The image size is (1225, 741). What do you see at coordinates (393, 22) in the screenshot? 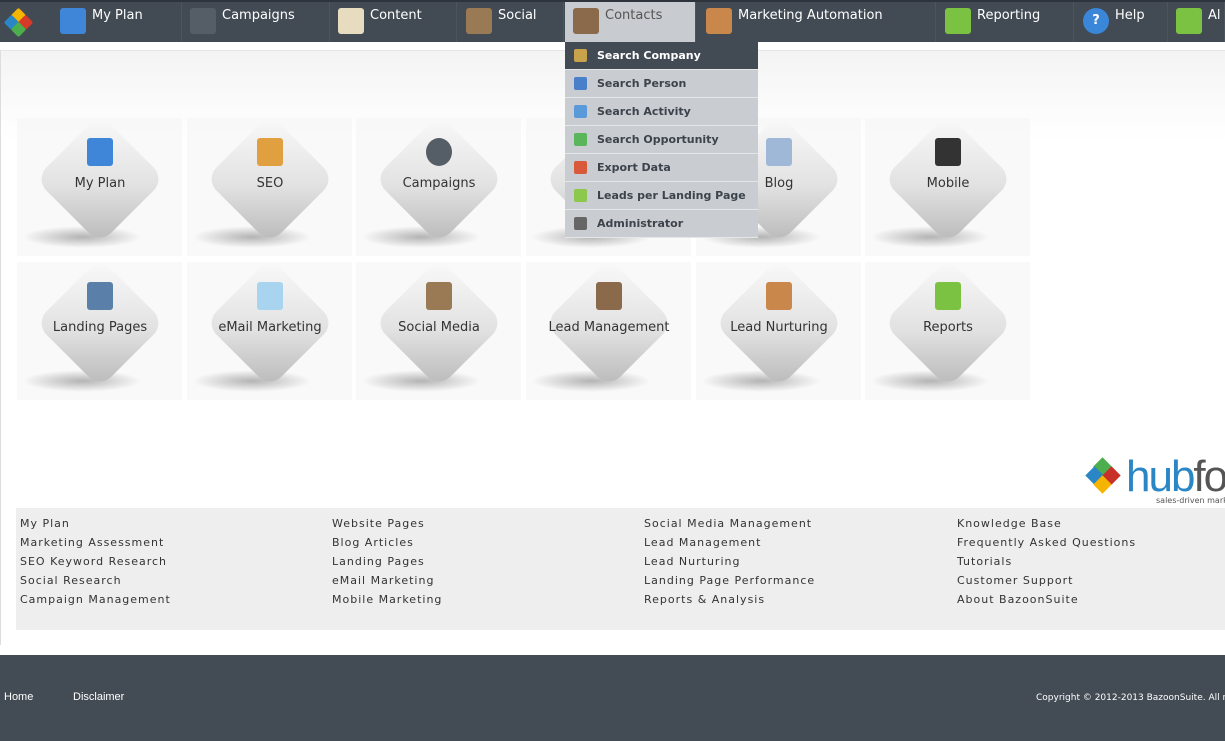
I see `nav-item-content: Content` at bounding box center [393, 22].